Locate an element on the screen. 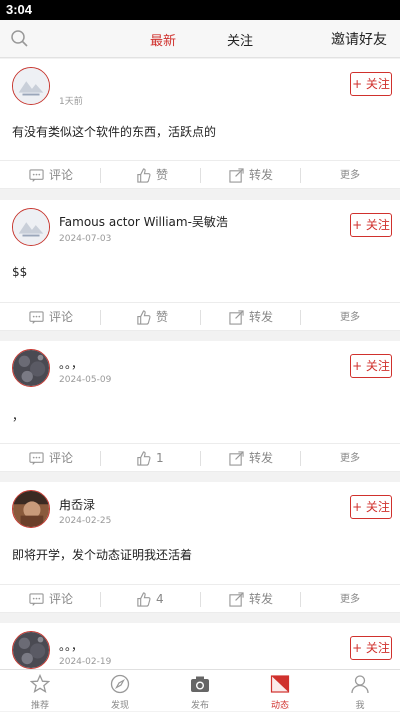 Image resolution: width=400 pixels, height=712 pixels. person-icon is located at coordinates (360, 684).